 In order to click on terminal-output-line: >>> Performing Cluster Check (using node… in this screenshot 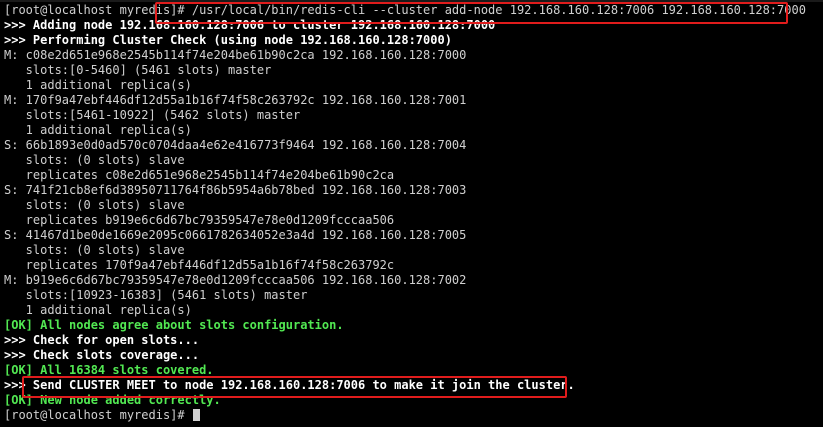, I will do `click(405, 40)`.